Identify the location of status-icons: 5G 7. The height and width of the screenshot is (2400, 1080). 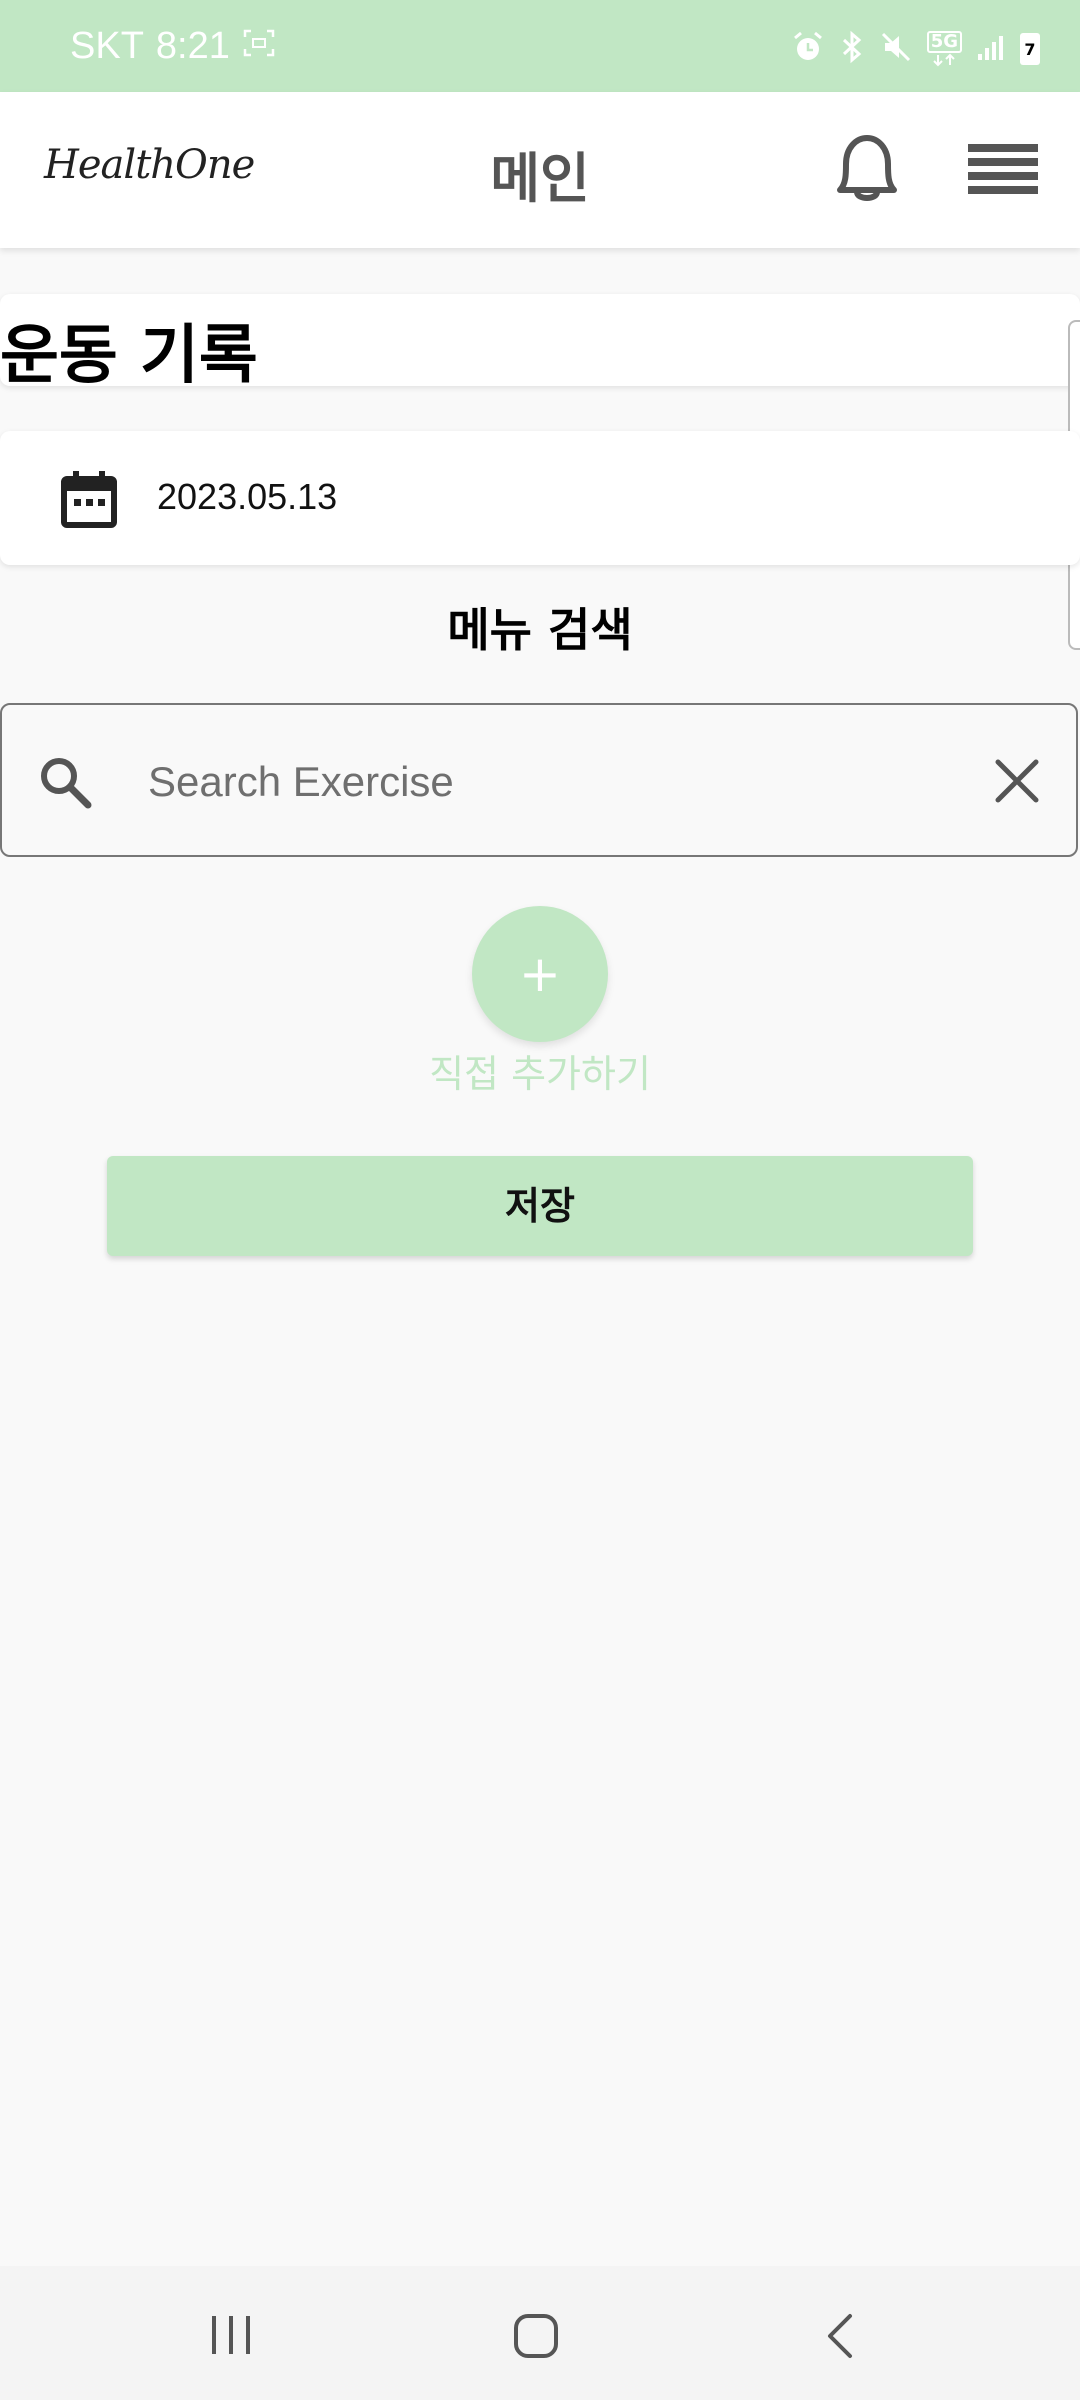
(915, 49).